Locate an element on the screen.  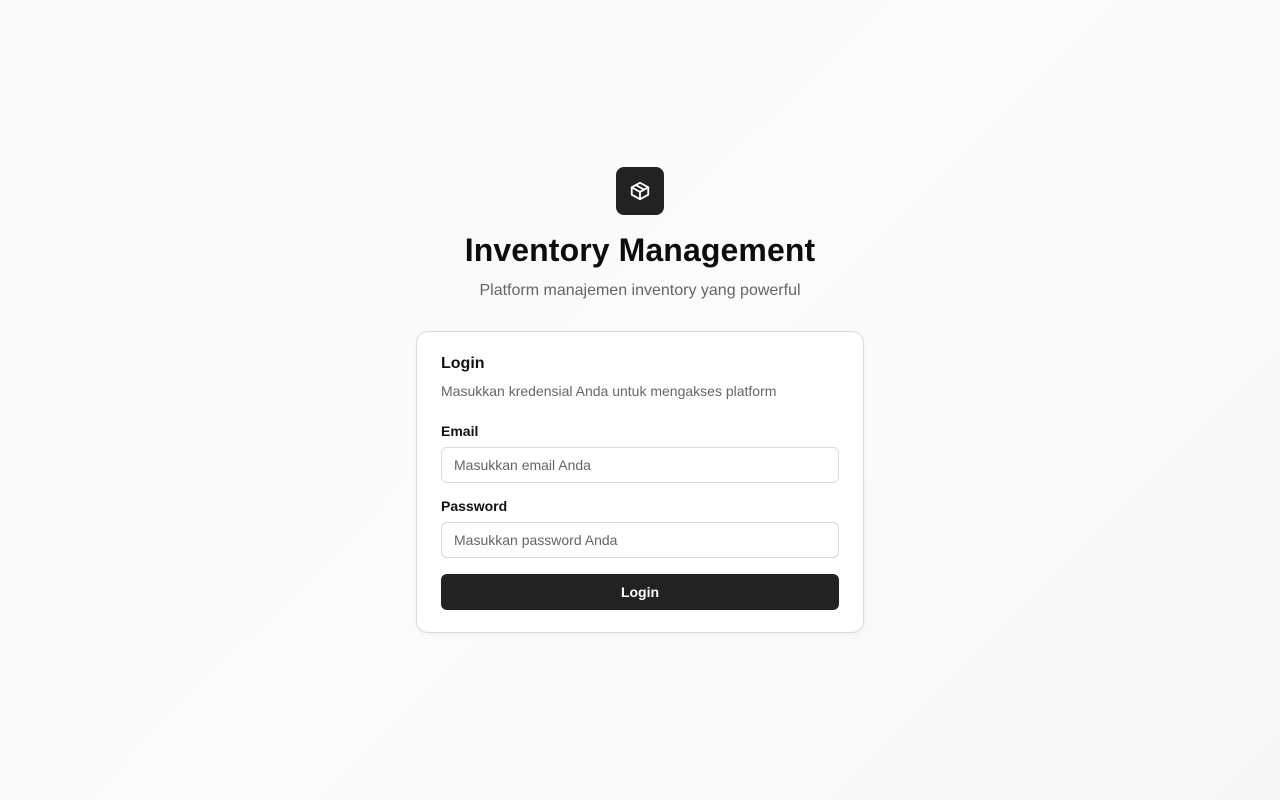
password-input is located at coordinates (640, 540).